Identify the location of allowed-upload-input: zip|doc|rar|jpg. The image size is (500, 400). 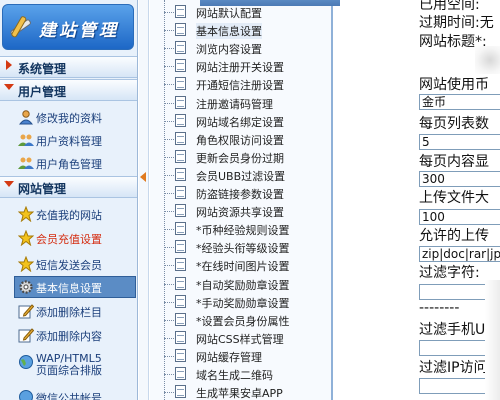
(459, 254).